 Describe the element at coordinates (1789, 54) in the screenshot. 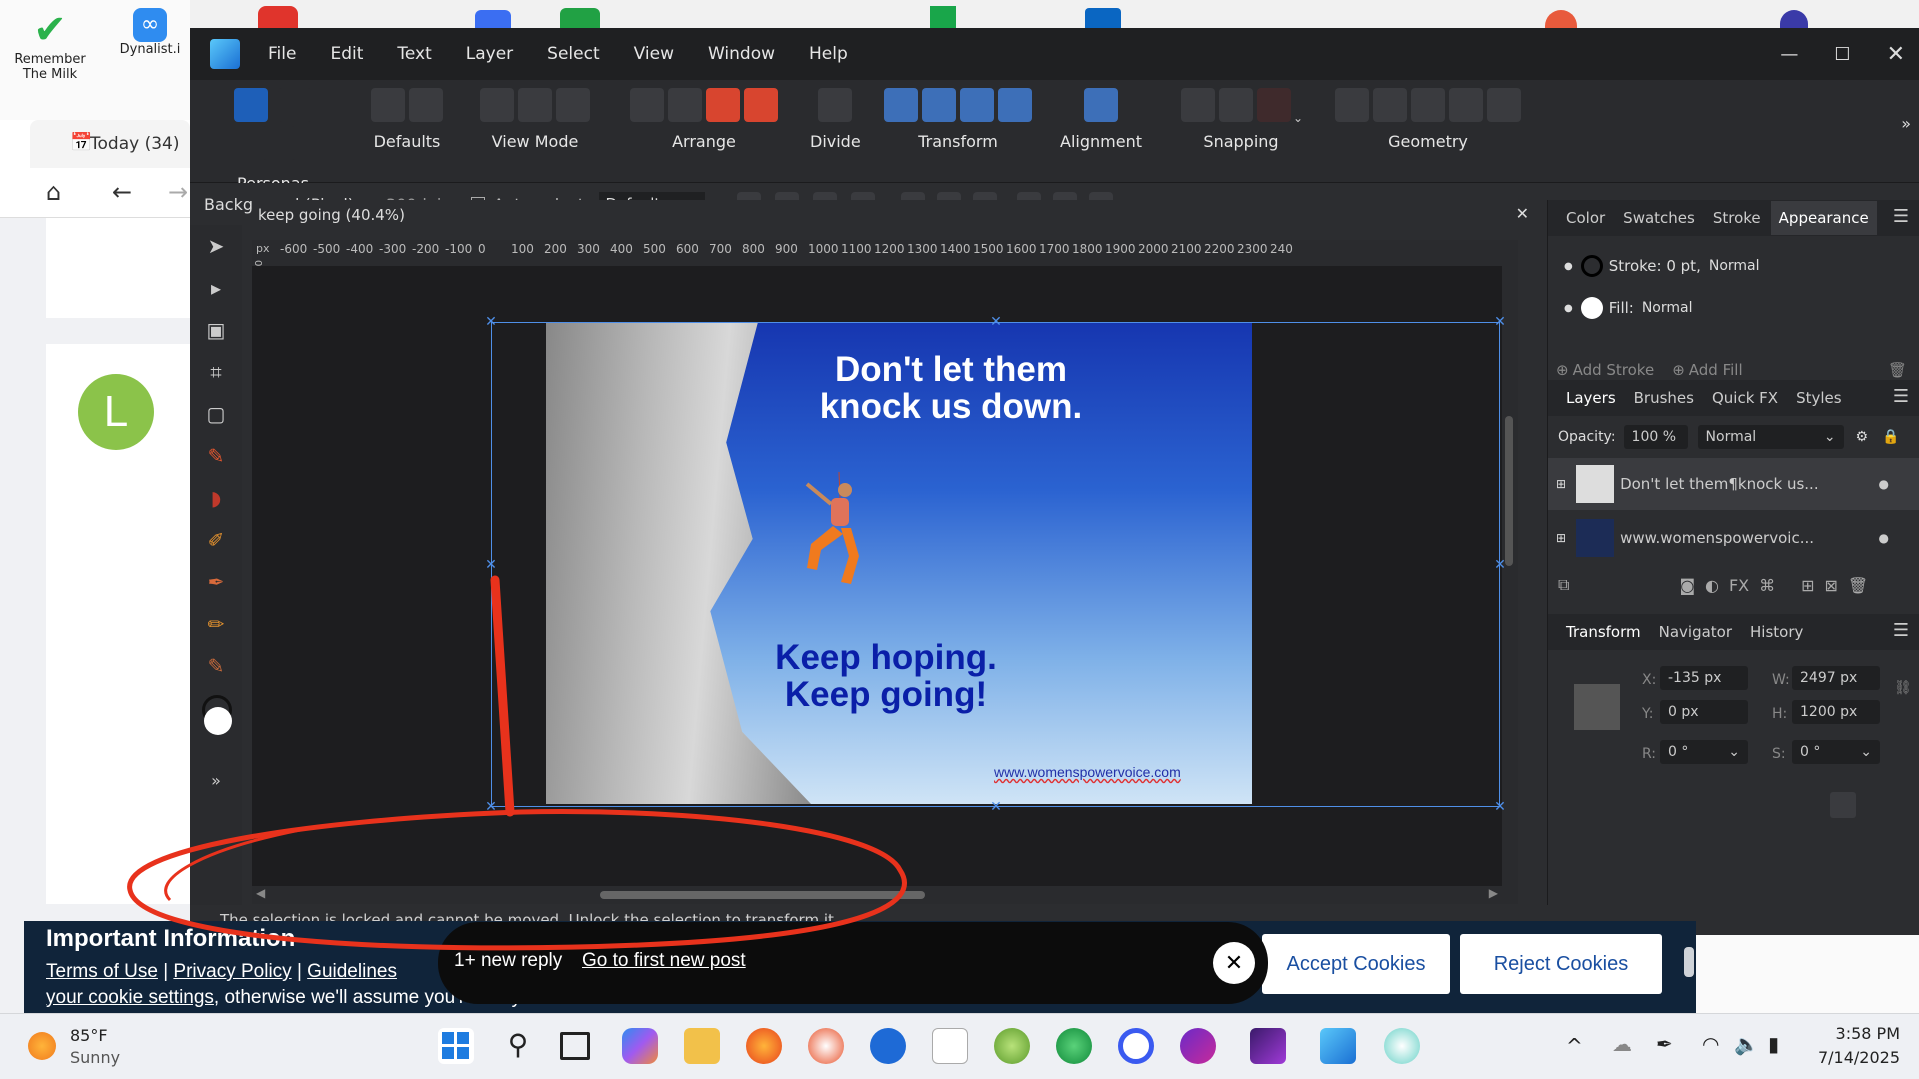

I see `minimize-icon: —` at that location.